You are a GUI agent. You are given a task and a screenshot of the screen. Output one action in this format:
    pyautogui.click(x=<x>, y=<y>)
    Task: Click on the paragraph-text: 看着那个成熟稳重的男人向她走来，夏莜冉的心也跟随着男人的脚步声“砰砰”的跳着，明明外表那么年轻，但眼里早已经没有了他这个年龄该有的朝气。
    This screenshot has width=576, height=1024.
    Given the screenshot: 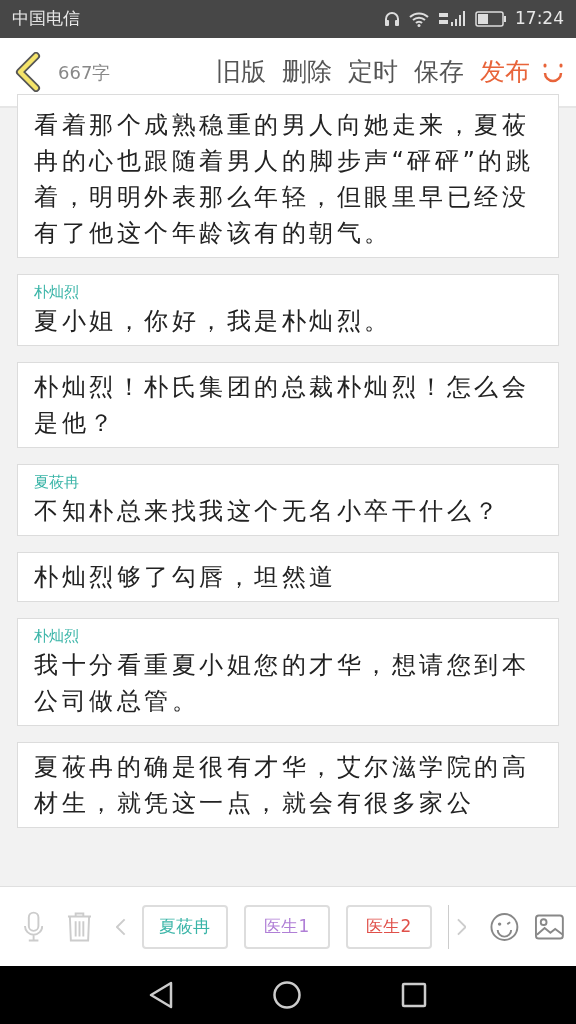 What is the action you would take?
    pyautogui.click(x=284, y=179)
    